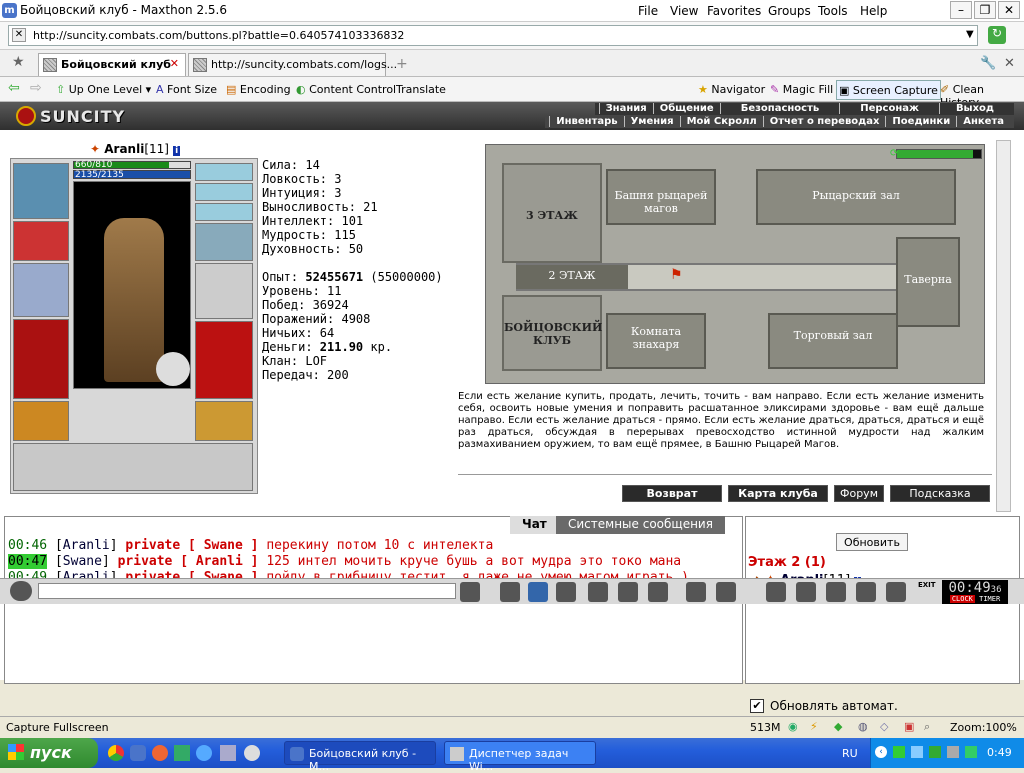 This screenshot has width=1024, height=773. What do you see at coordinates (779, 108) in the screenshot?
I see `nav-security: Безопасность` at bounding box center [779, 108].